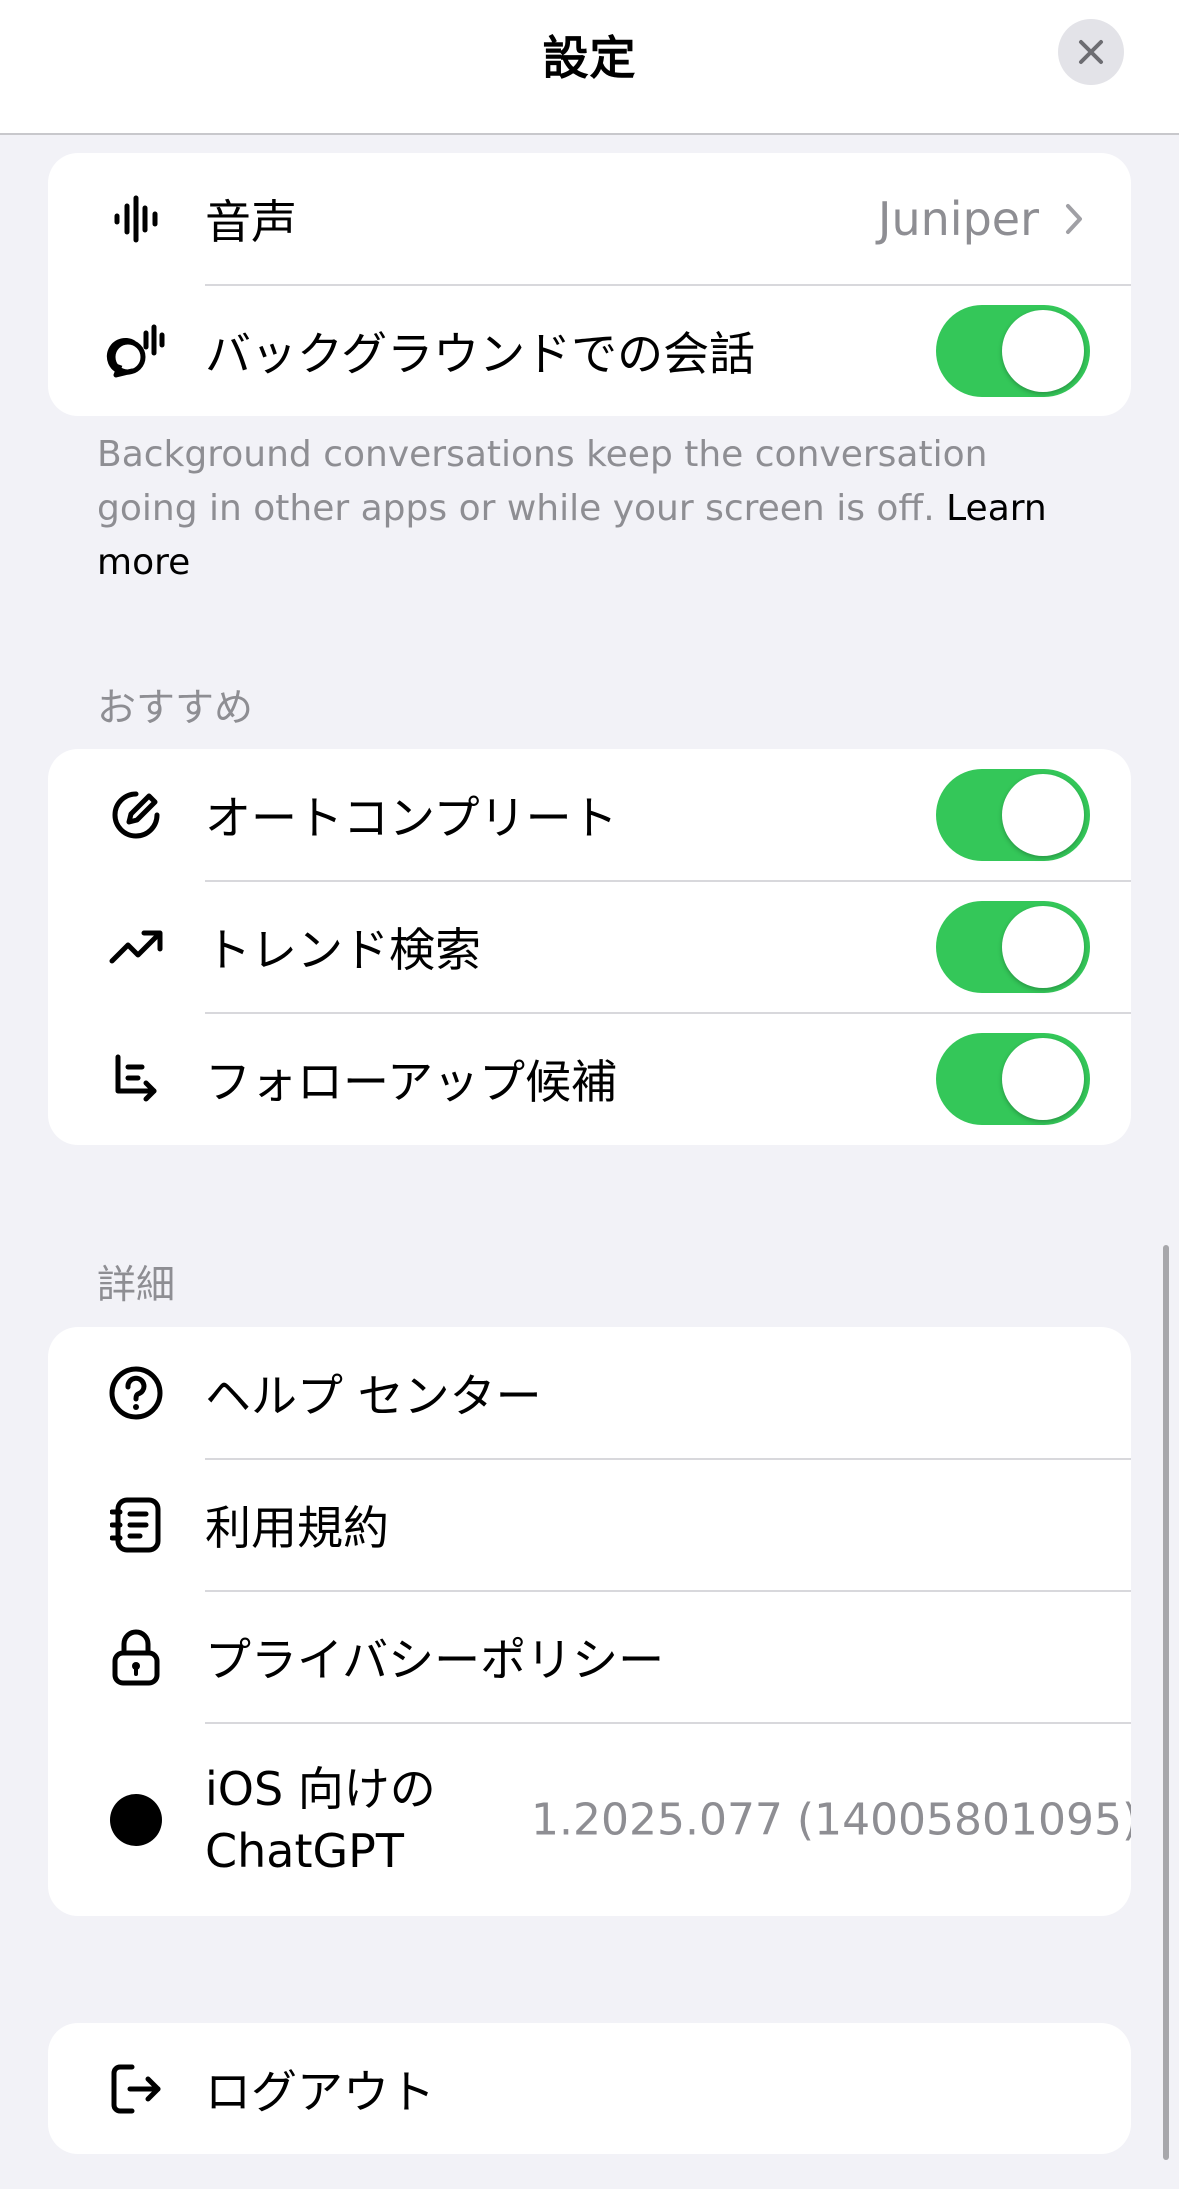 Image resolution: width=1179 pixels, height=2189 pixels. I want to click on section-title-recommend: おすすめ, so click(175, 708).